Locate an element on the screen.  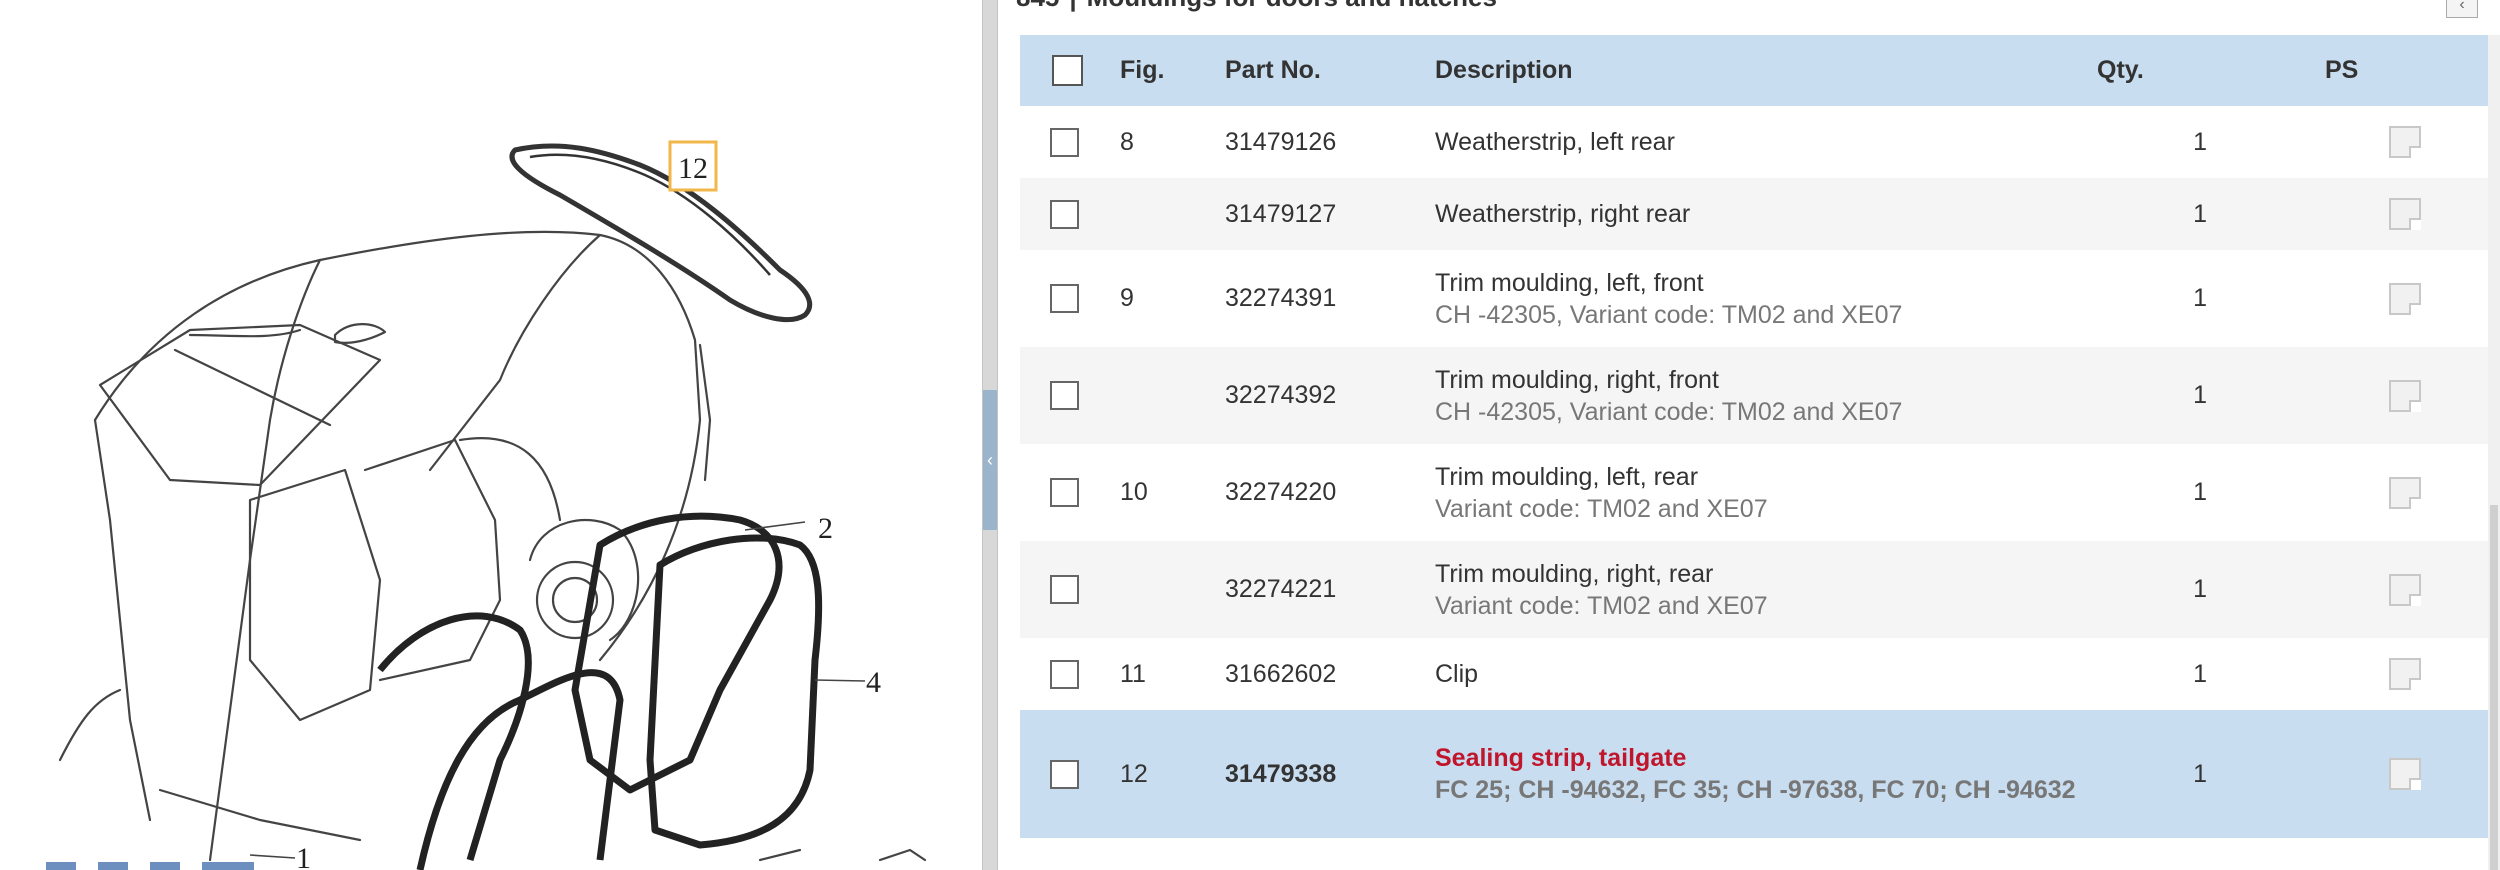
description-main: Weatherstrip, right rear is located at coordinates (1563, 214).